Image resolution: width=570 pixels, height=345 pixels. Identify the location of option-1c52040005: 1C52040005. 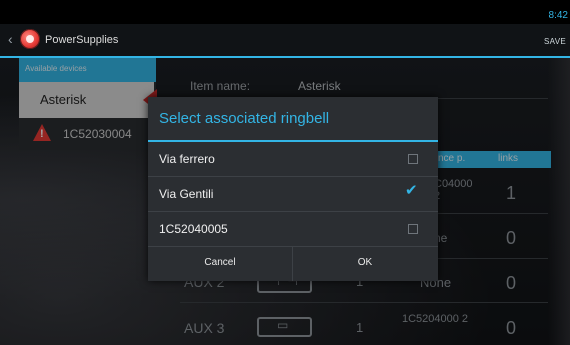
(293, 229).